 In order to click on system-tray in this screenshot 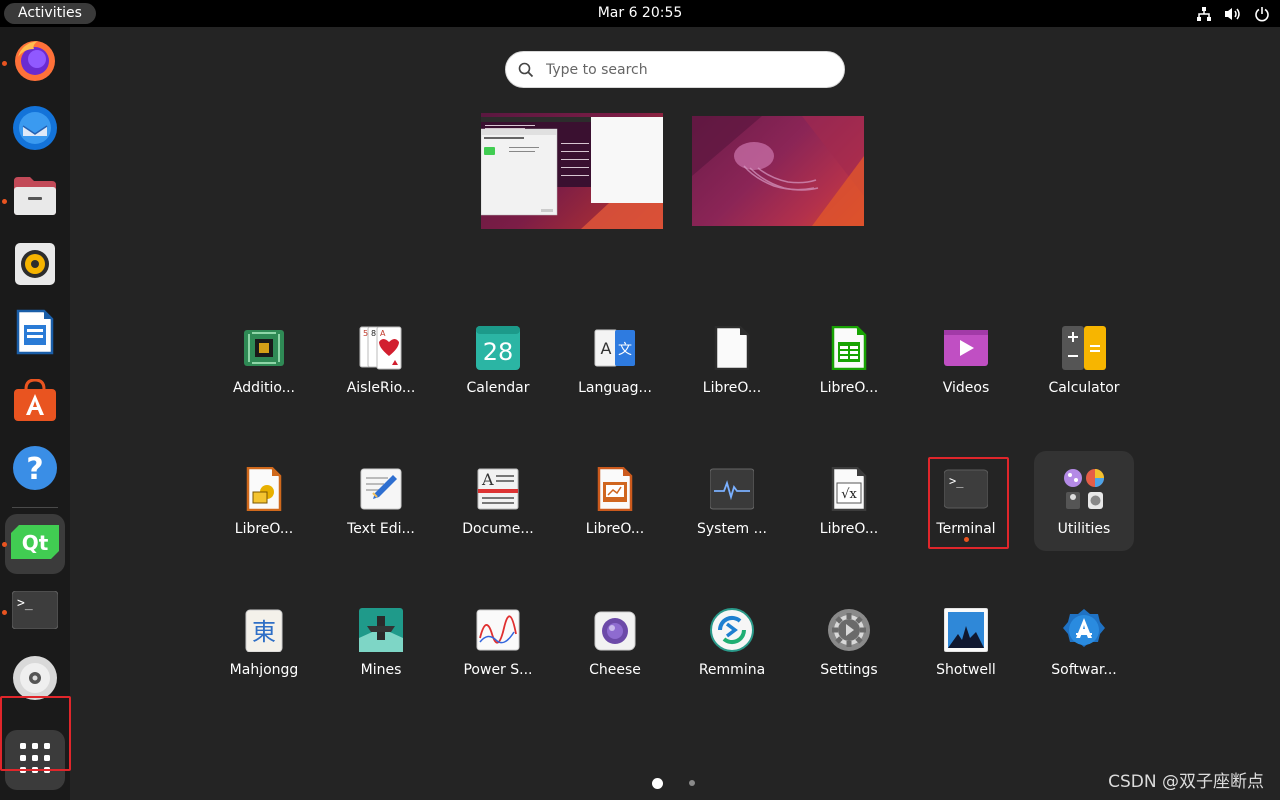, I will do `click(1233, 13)`.